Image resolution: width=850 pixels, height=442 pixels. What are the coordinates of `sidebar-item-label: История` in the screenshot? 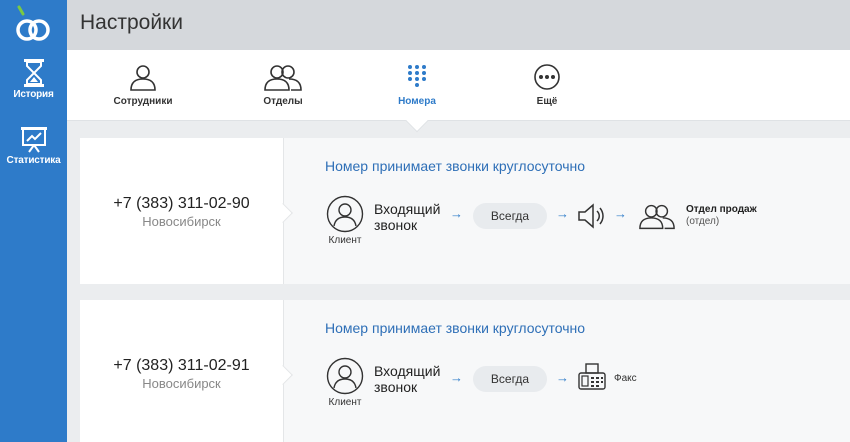 It's located at (33, 94).